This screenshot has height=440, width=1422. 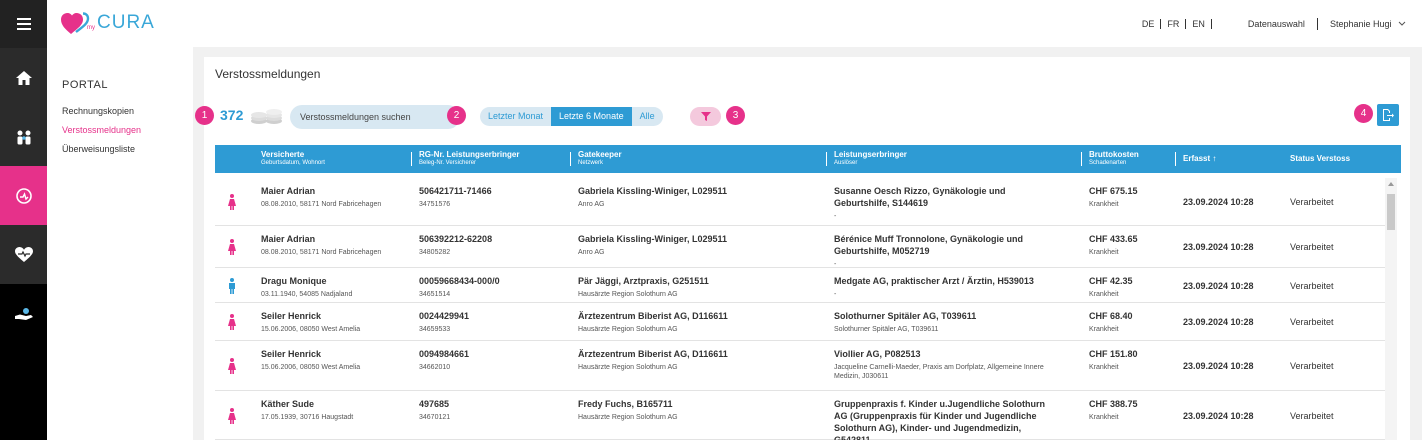 I want to click on user-menu: Stephanie Hugi, so click(x=1368, y=24).